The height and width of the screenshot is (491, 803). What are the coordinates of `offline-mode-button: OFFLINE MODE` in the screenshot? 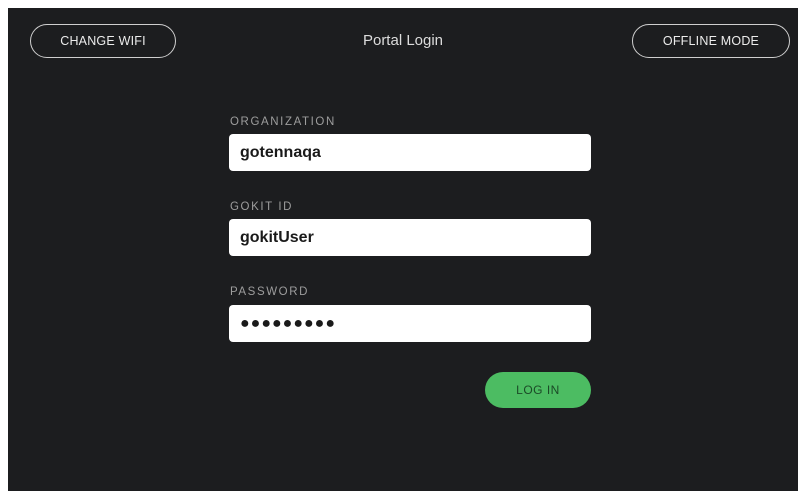 It's located at (711, 41).